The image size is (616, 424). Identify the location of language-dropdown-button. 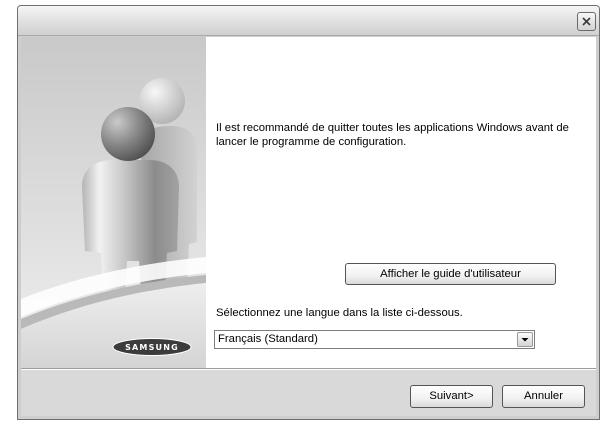
(525, 339).